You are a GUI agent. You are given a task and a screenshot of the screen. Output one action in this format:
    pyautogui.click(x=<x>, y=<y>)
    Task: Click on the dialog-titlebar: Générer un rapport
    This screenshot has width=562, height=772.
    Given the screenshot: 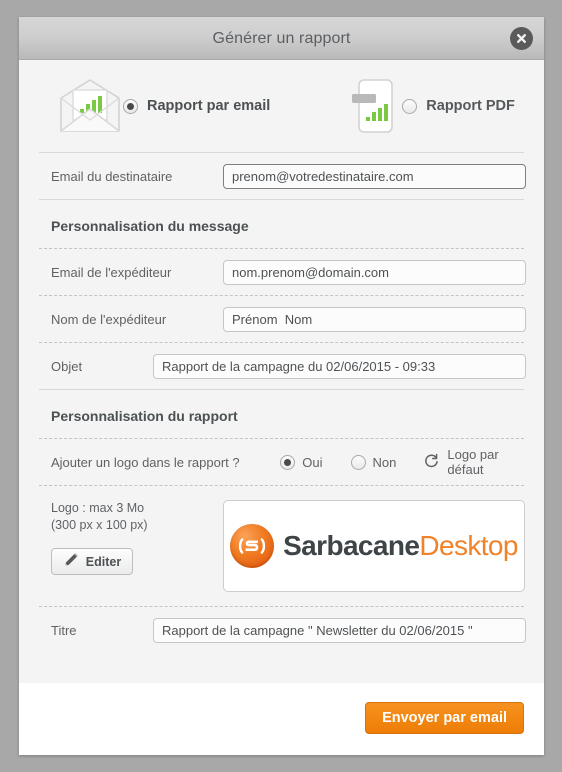 What is the action you would take?
    pyautogui.click(x=281, y=38)
    